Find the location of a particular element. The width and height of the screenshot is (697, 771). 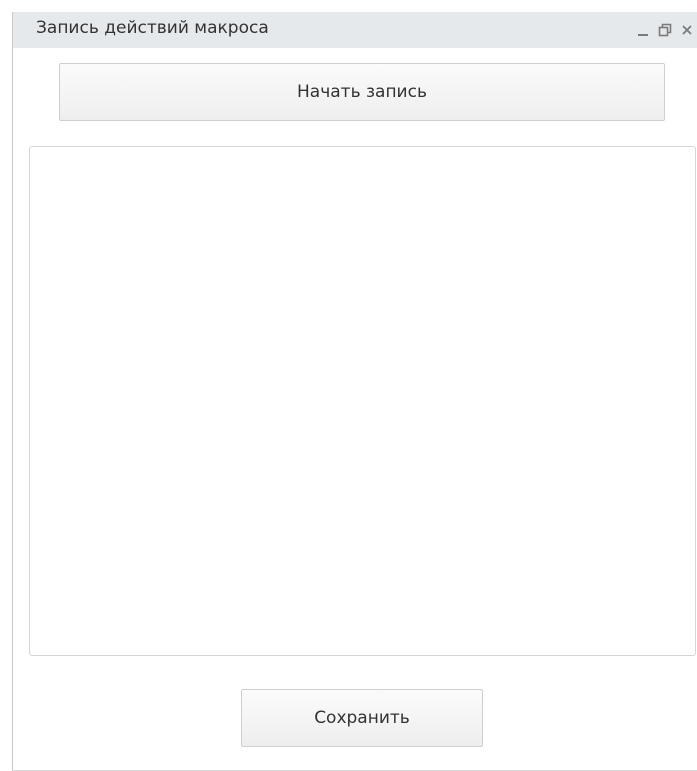

close-icon is located at coordinates (686, 30).